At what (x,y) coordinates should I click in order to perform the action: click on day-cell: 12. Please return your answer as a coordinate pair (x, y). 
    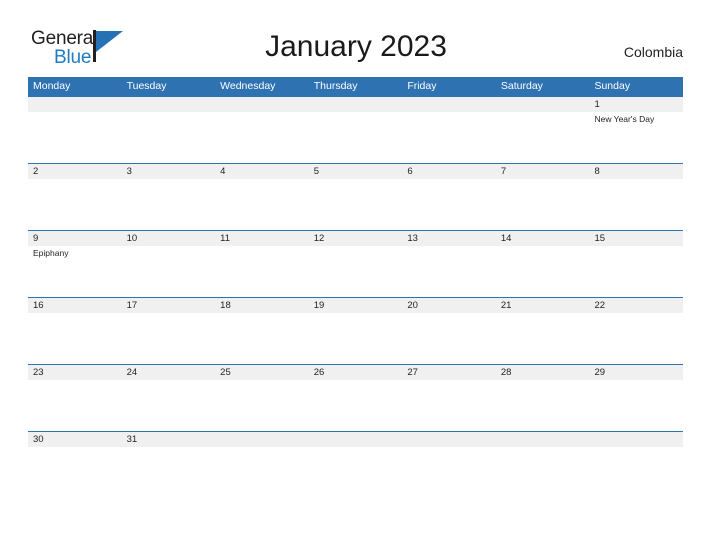
    Looking at the image, I should click on (356, 264).